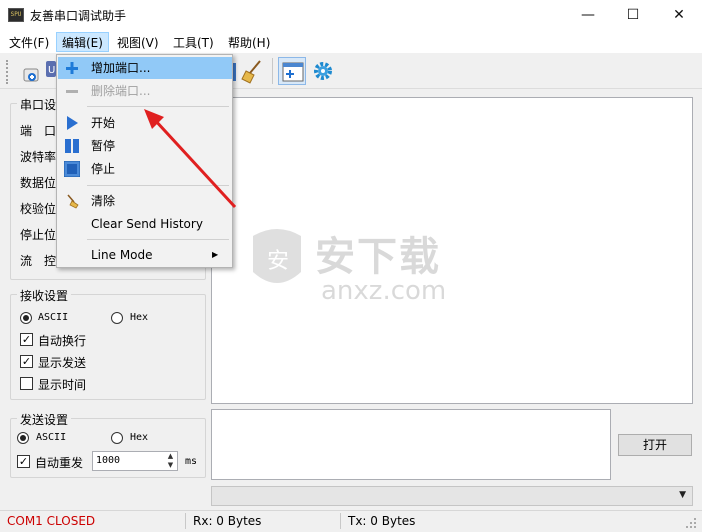 This screenshot has width=702, height=532. I want to click on receive-settings-title: 接收设置, so click(44, 295).